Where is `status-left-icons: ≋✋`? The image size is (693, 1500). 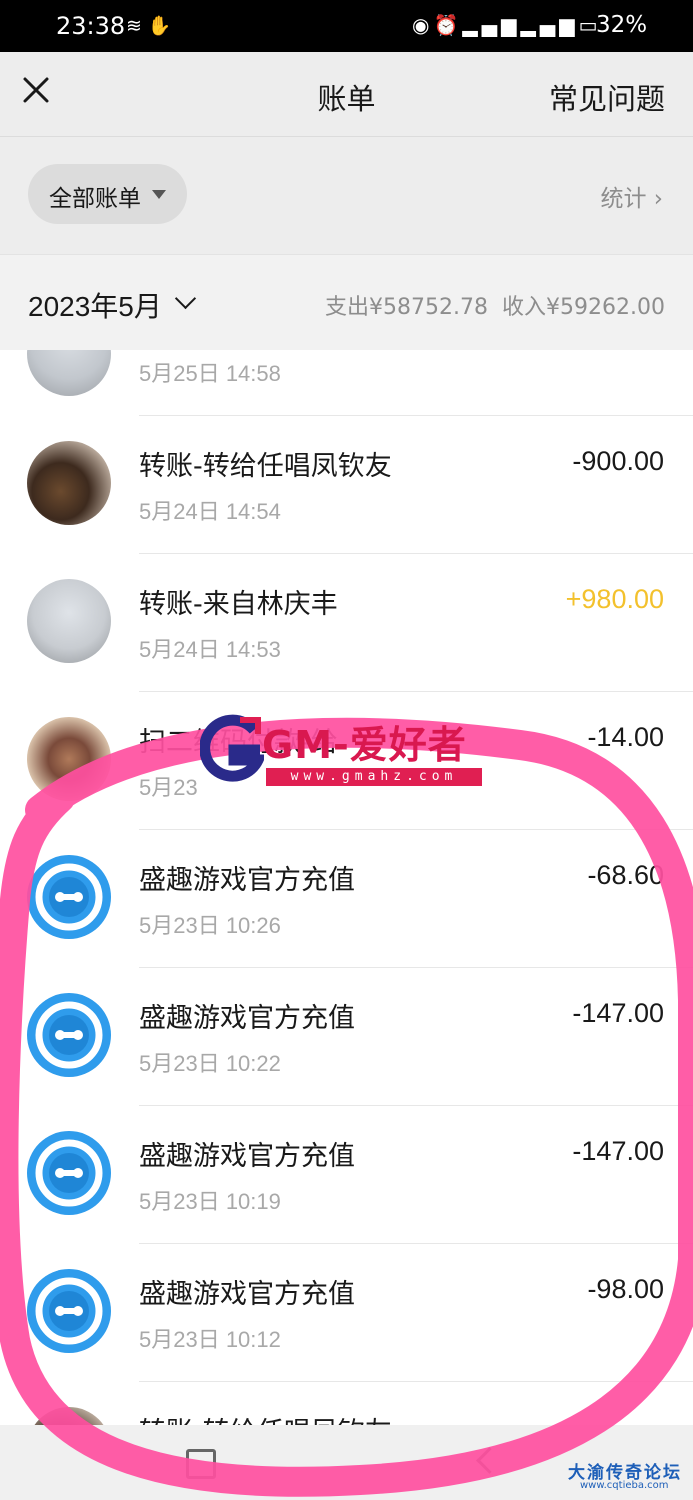 status-left-icons: ≋✋ is located at coordinates (152, 25).